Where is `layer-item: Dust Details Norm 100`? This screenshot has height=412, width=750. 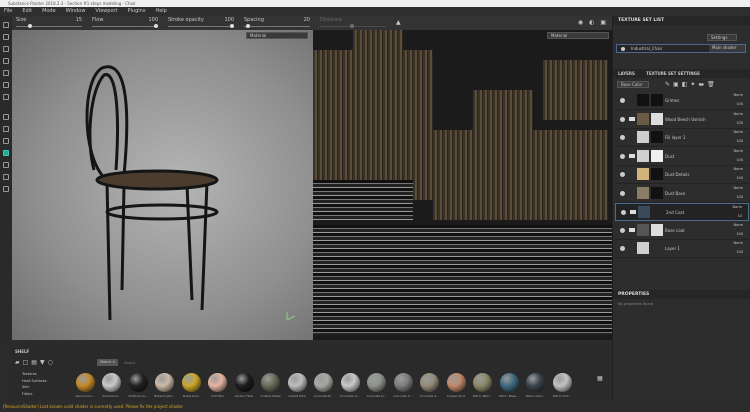 layer-item: Dust Details Norm 100 is located at coordinates (682, 175).